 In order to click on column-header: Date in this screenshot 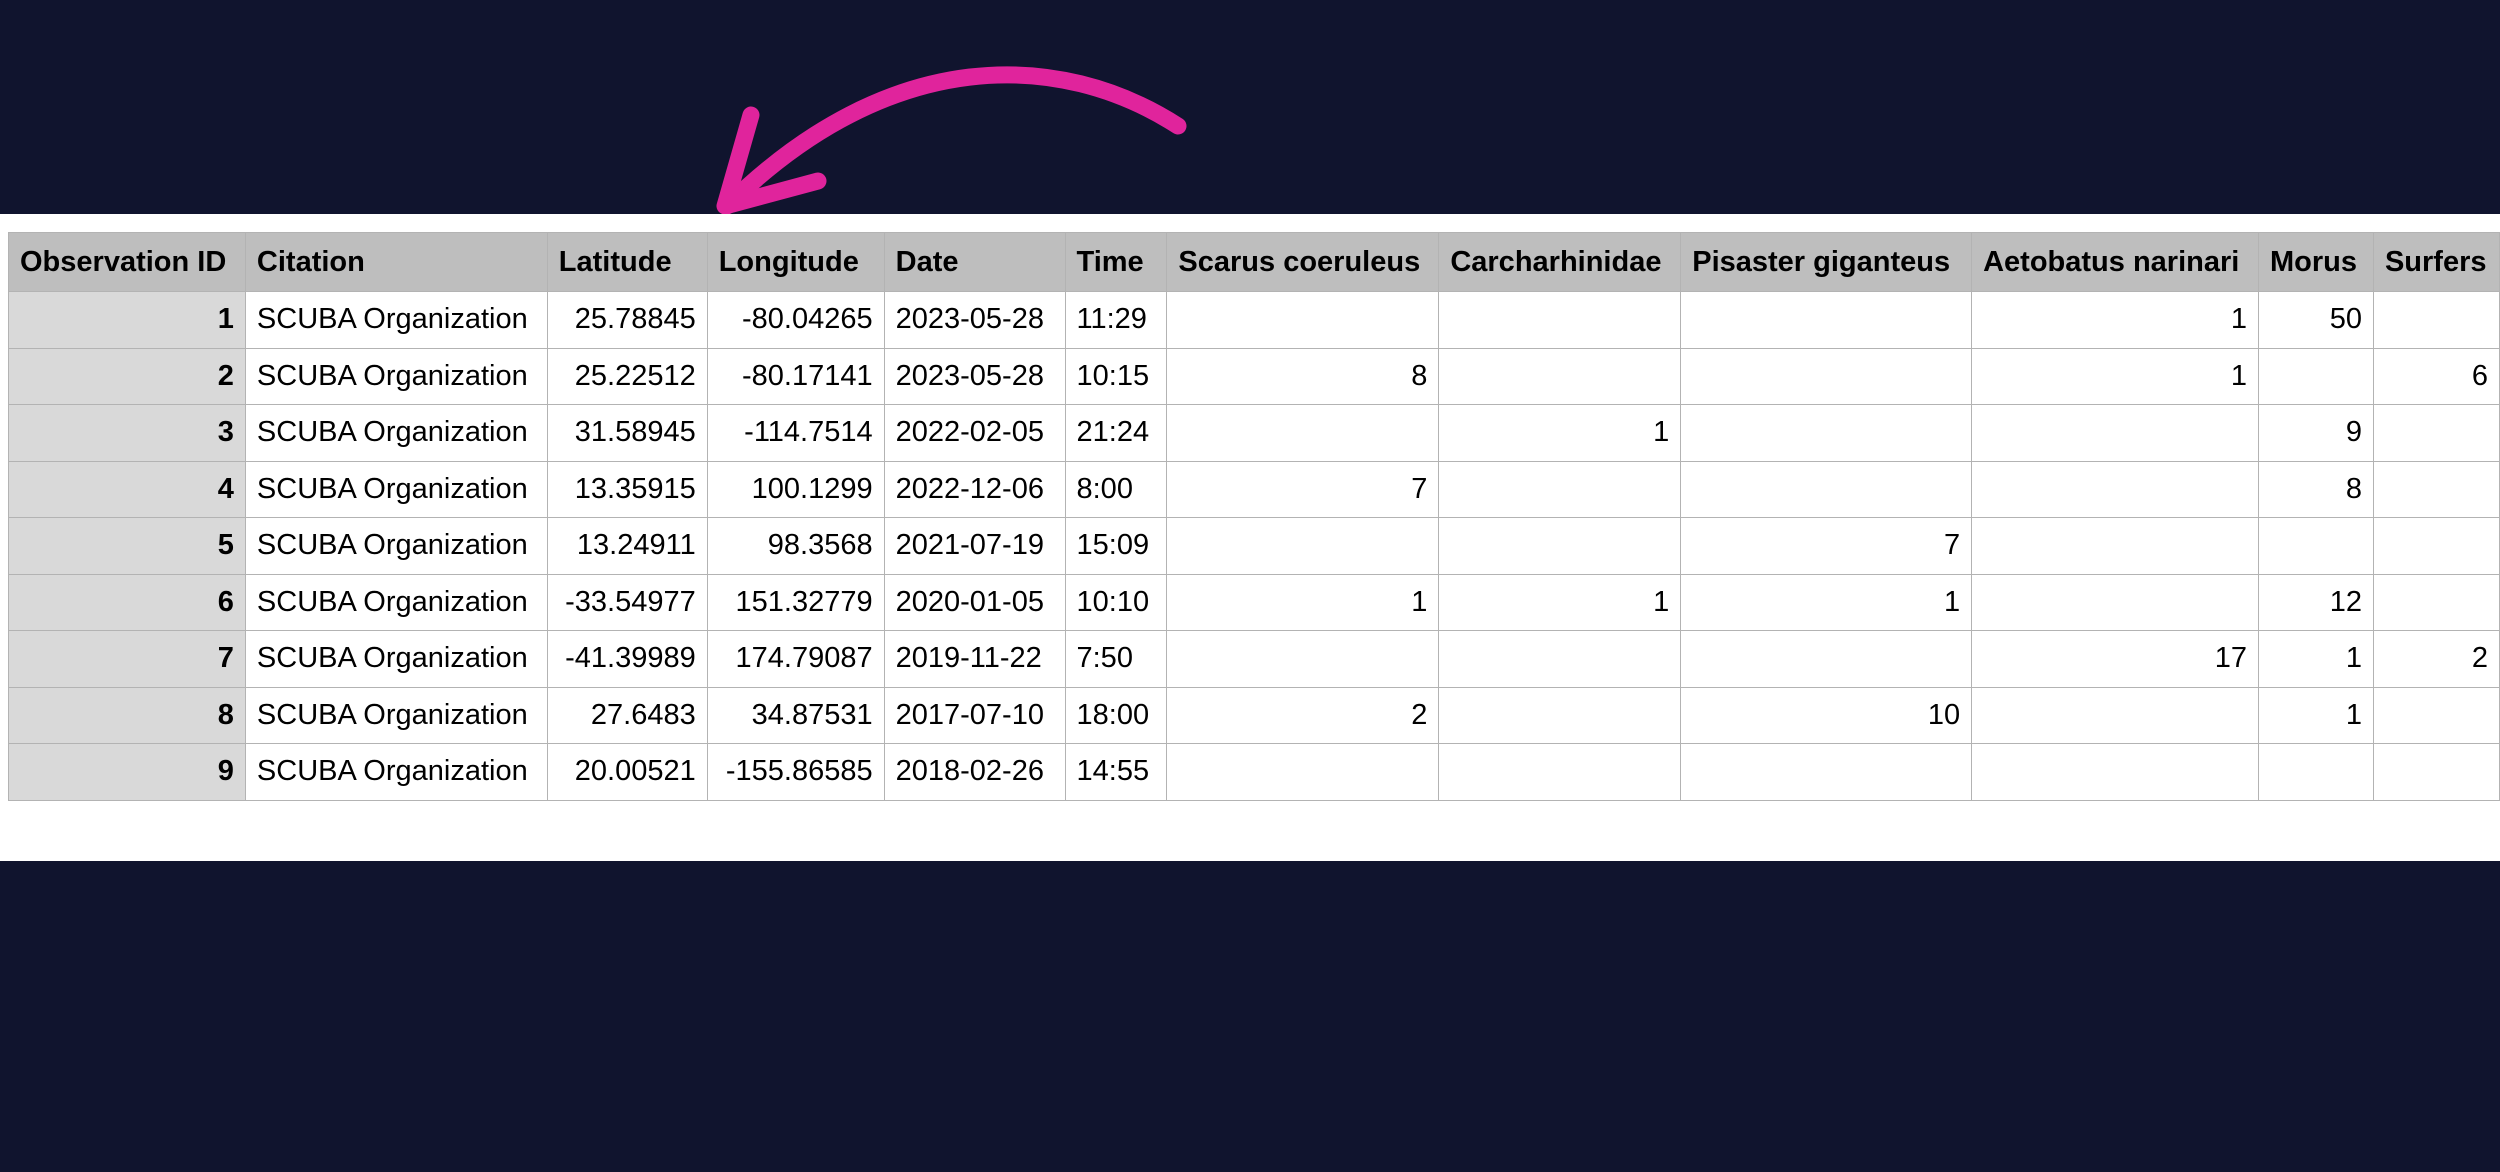, I will do `click(974, 262)`.